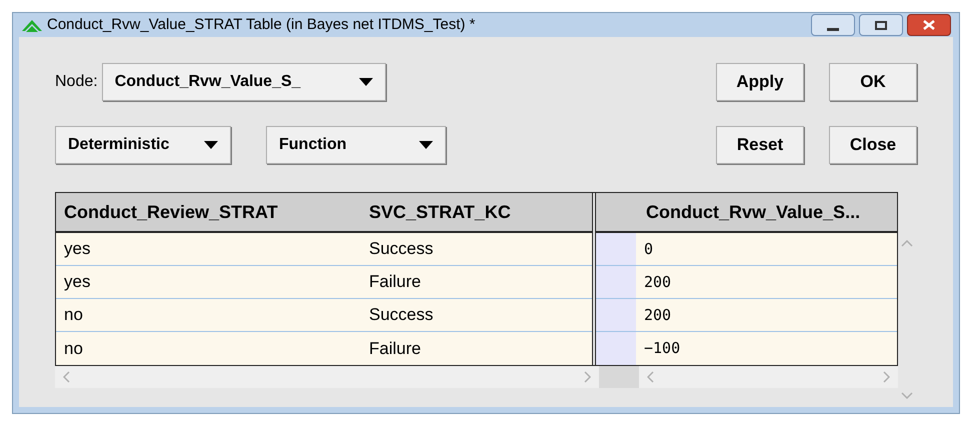  I want to click on dialog-button: OK, so click(873, 82).